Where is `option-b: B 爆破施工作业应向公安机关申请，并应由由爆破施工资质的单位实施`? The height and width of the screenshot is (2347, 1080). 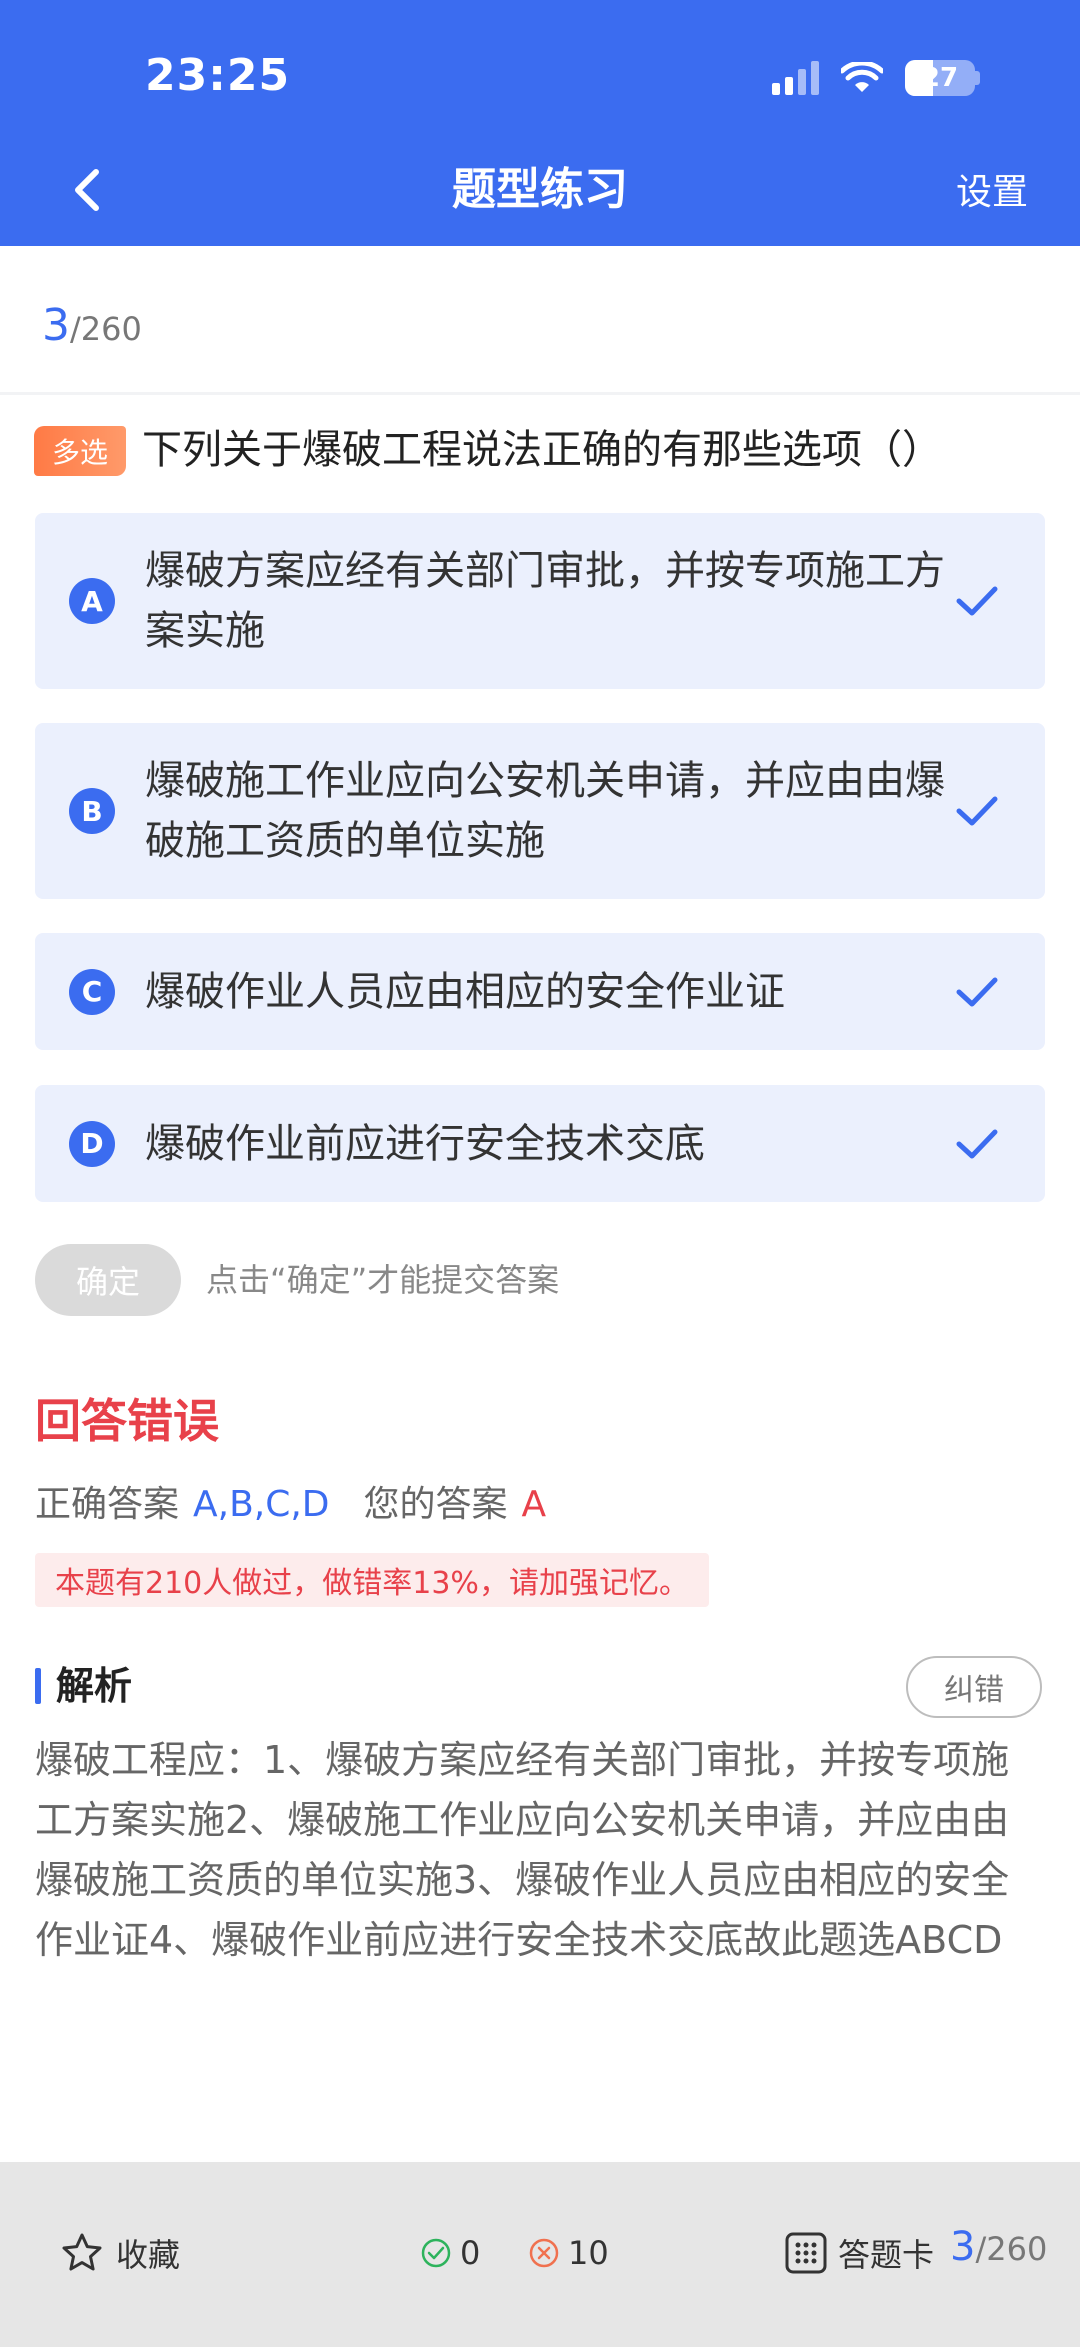 option-b: B 爆破施工作业应向公安机关申请，并应由由爆破施工资质的单位实施 is located at coordinates (540, 811).